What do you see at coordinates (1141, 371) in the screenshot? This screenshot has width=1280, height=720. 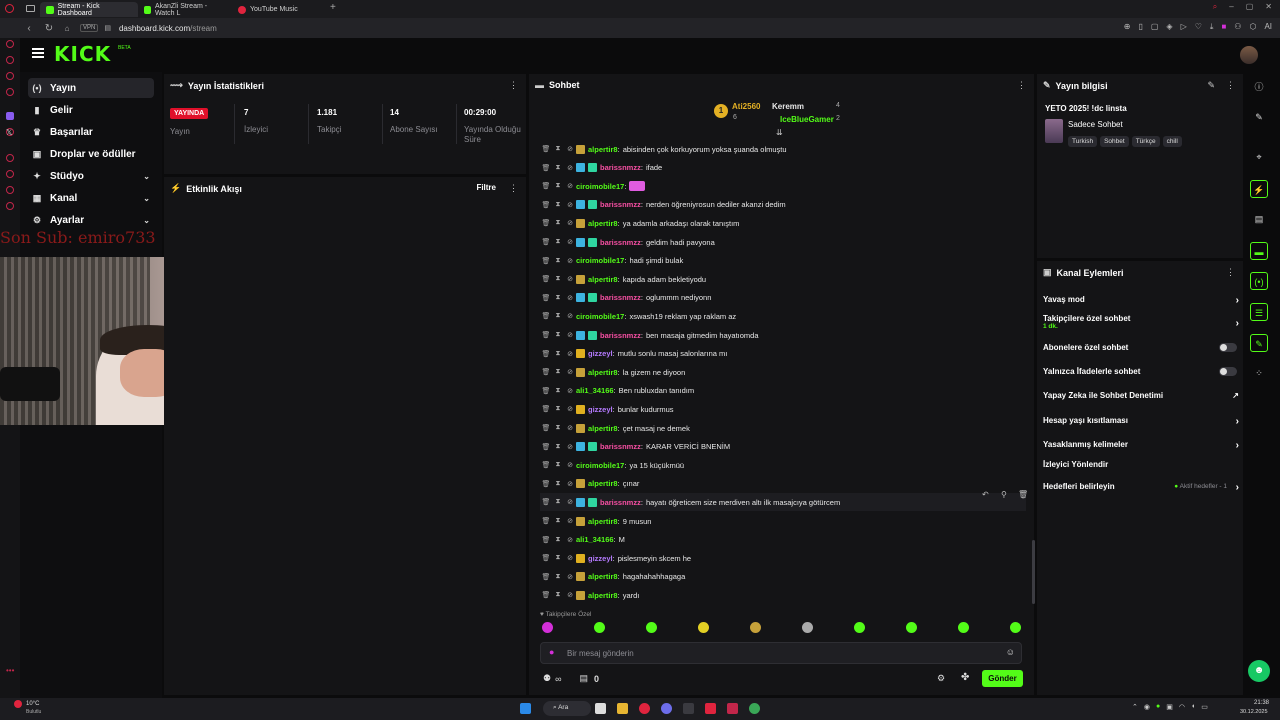 I see `action-emotes-only: Yalnızca İfadelerle sohbet` at bounding box center [1141, 371].